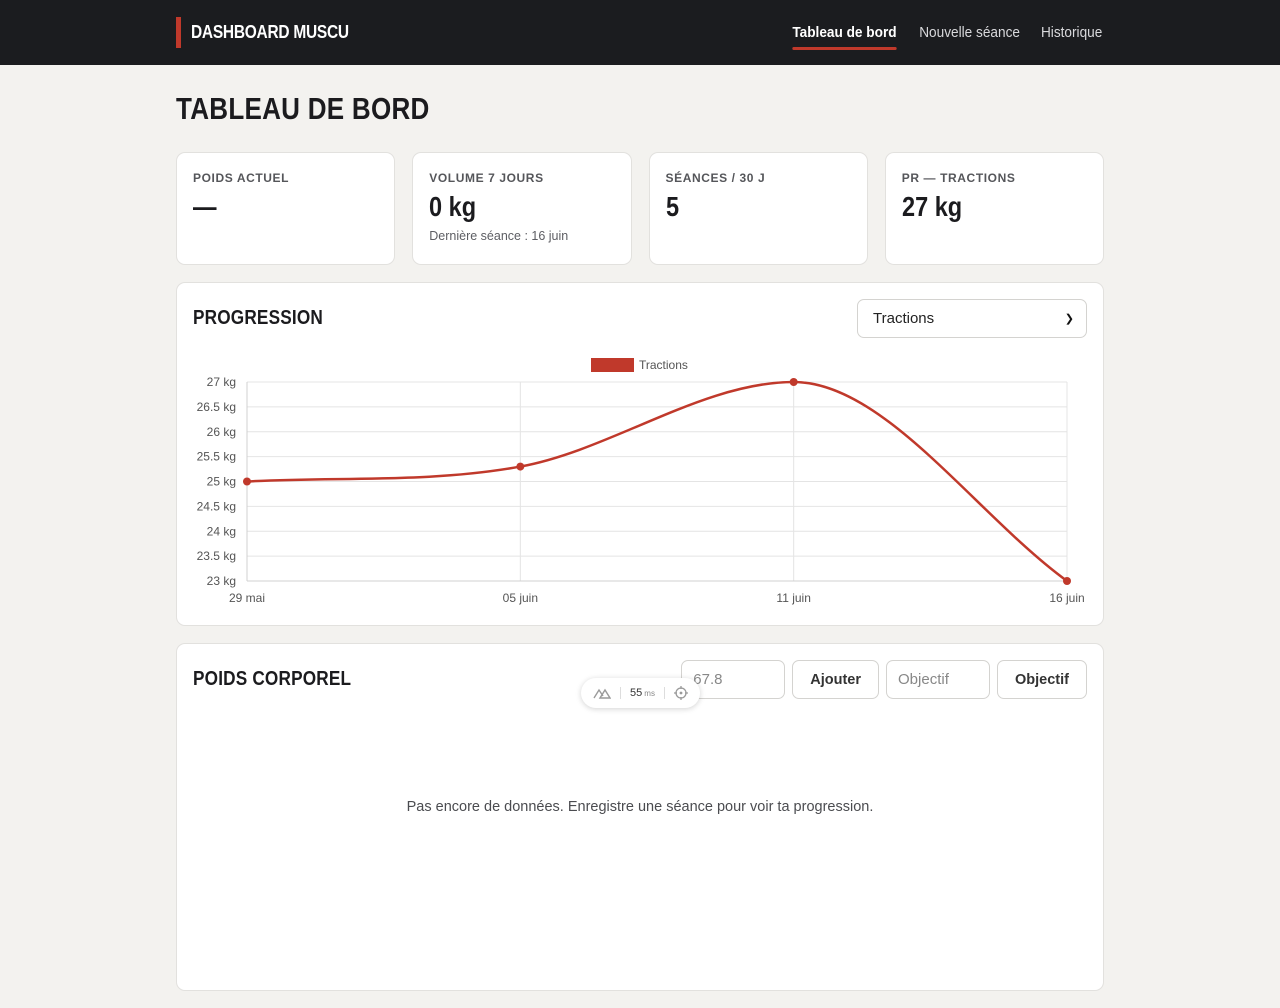 The height and width of the screenshot is (1008, 1280). What do you see at coordinates (221, 482) in the screenshot?
I see `y-tick-label: 25 kg` at bounding box center [221, 482].